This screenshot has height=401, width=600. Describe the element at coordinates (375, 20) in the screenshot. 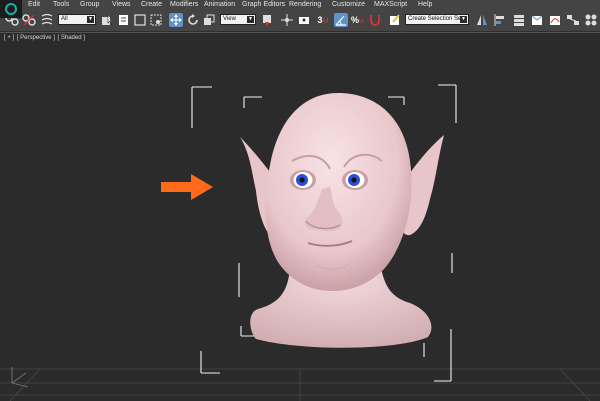

I see `spinner-snap-toggle-icon` at that location.